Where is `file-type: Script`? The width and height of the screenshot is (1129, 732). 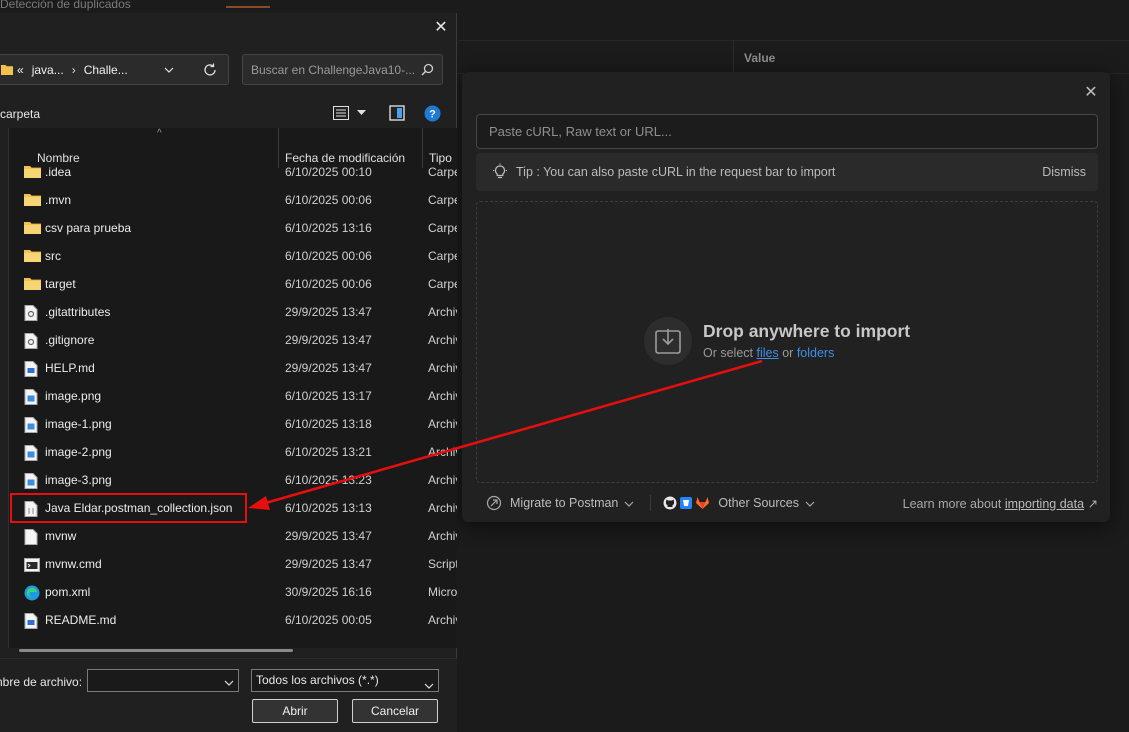
file-type: Script is located at coordinates (442, 564).